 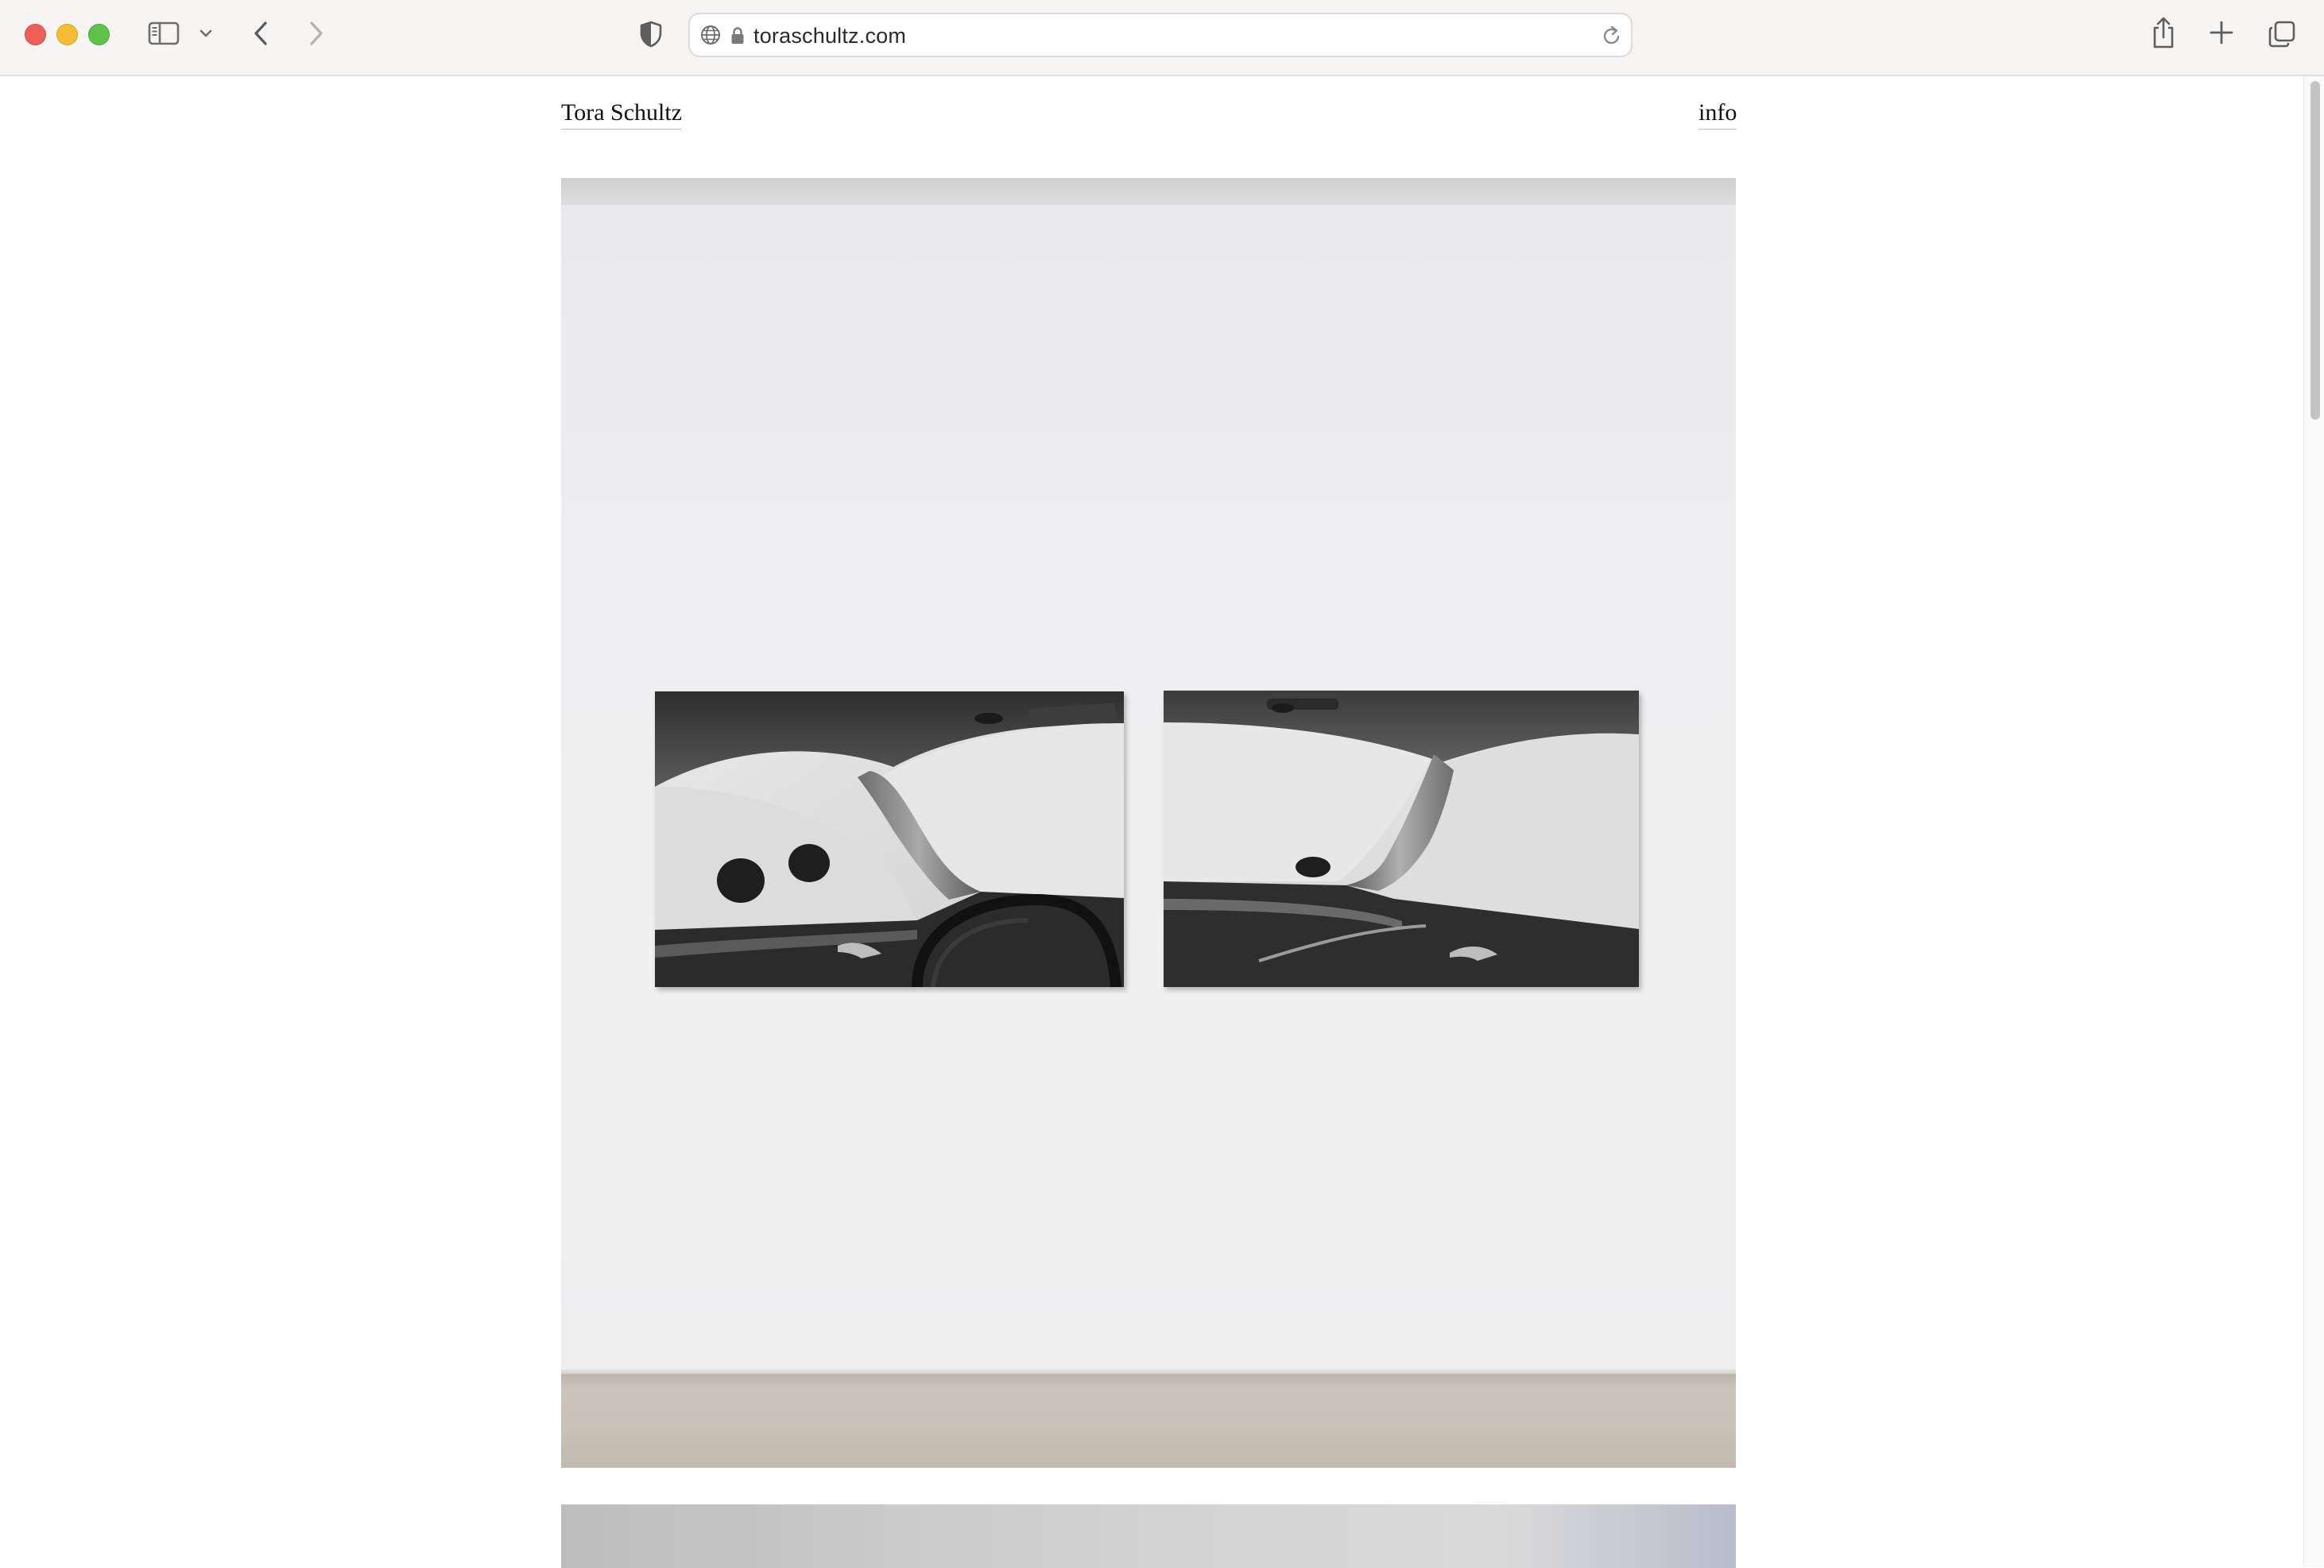 I want to click on site-title-link: Tora Schultz, so click(x=622, y=114).